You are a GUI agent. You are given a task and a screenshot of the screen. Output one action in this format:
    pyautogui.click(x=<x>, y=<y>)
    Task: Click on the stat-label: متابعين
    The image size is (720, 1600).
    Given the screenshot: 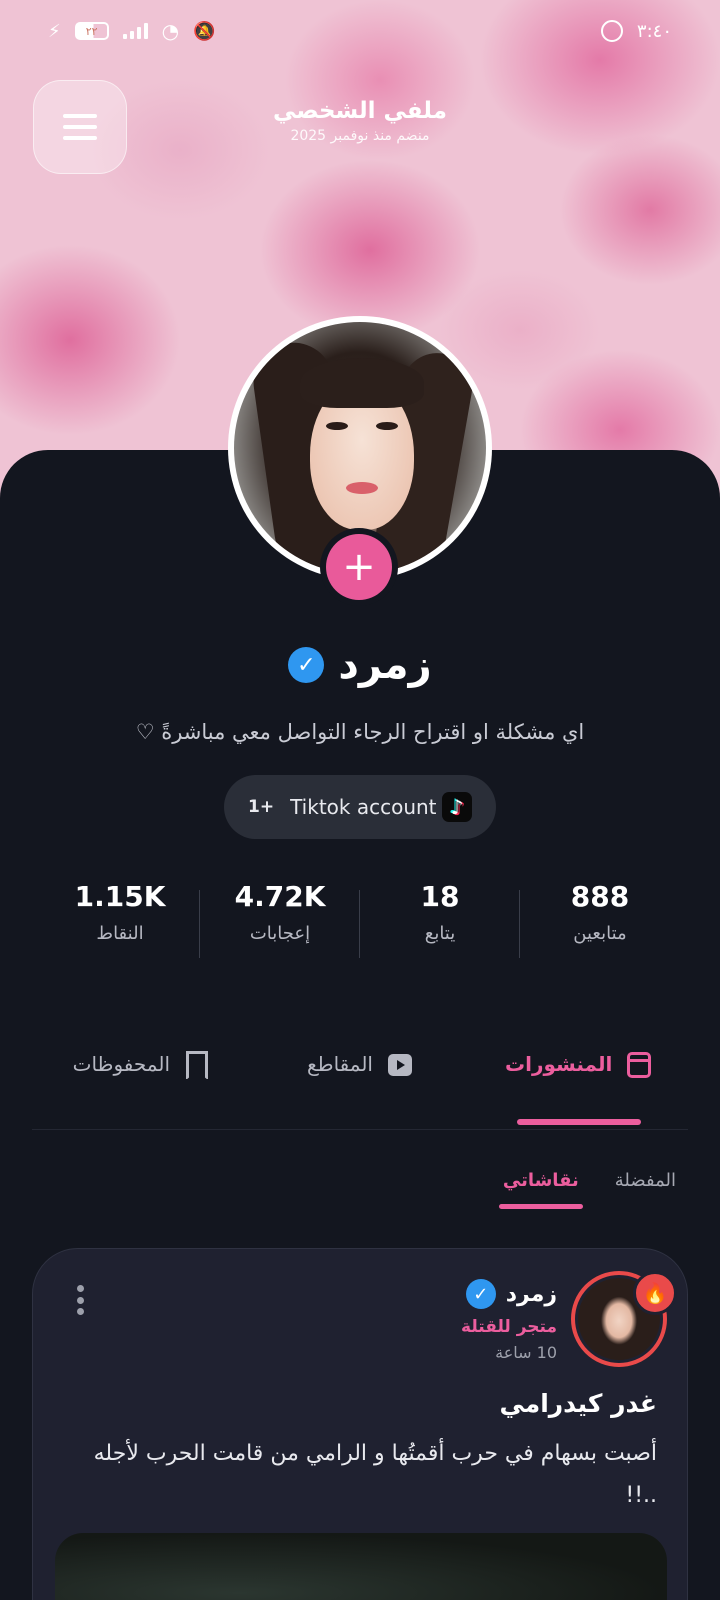 What is the action you would take?
    pyautogui.click(x=600, y=933)
    